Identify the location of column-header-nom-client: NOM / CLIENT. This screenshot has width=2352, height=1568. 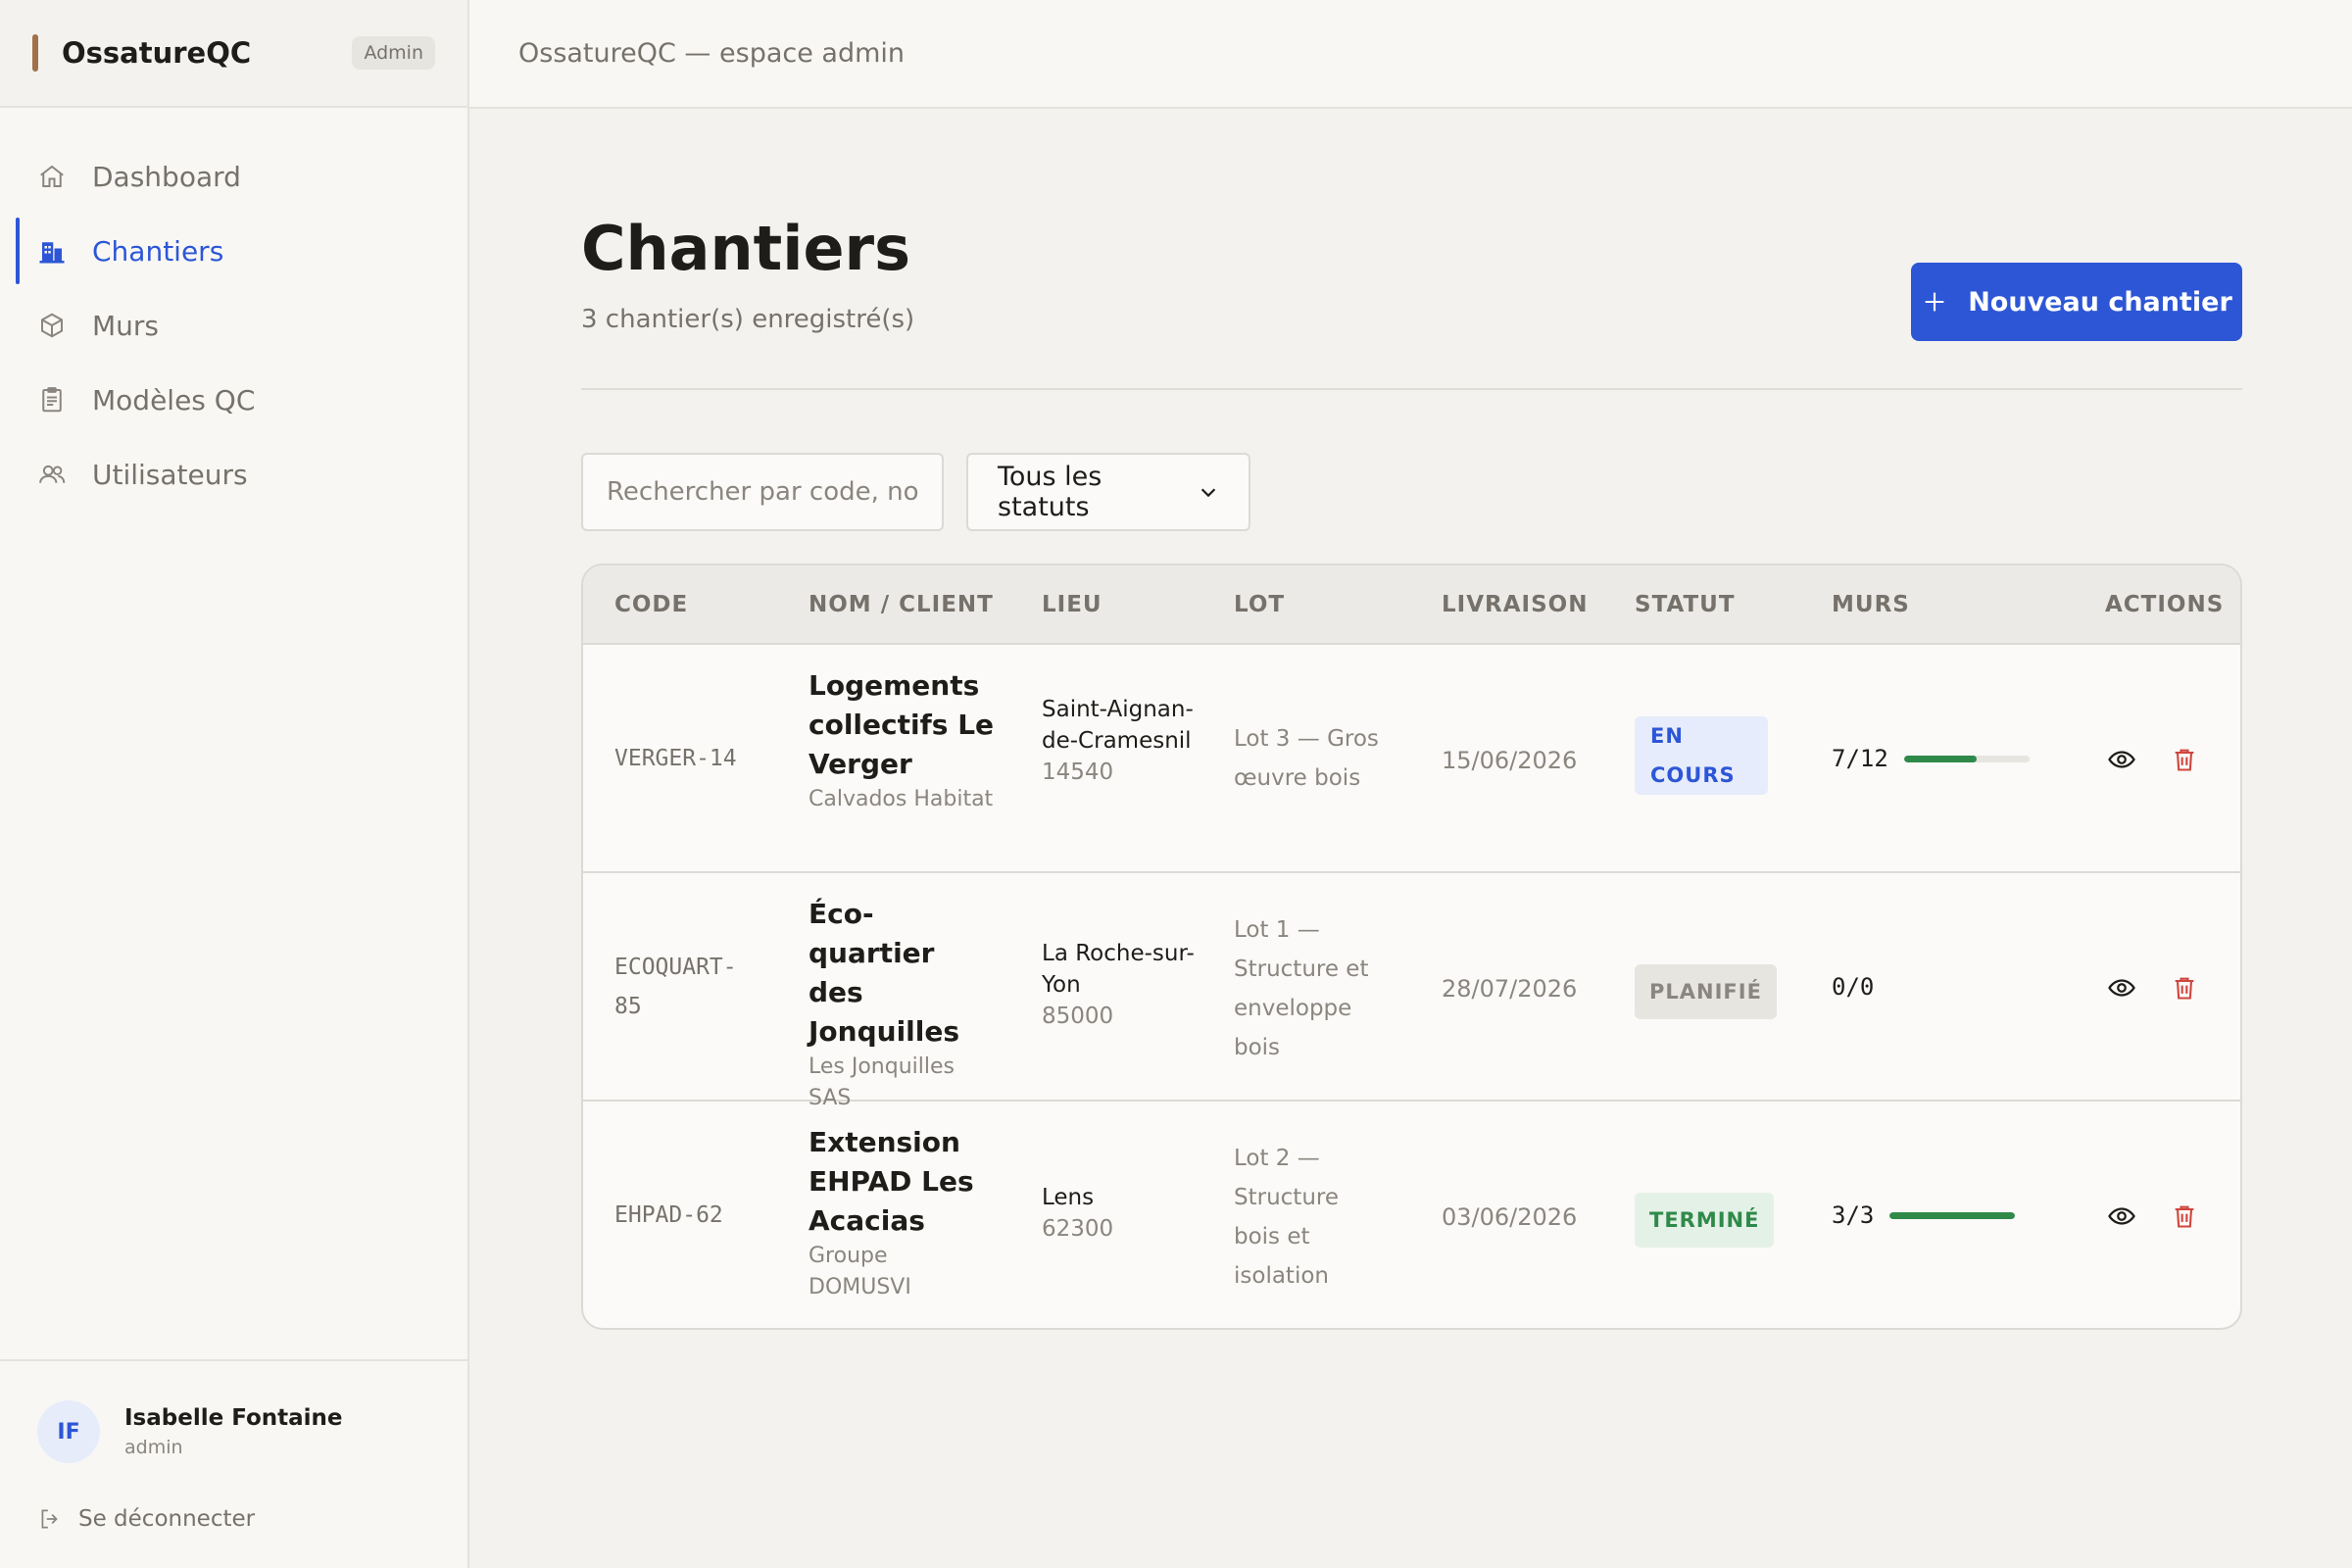
(901, 604).